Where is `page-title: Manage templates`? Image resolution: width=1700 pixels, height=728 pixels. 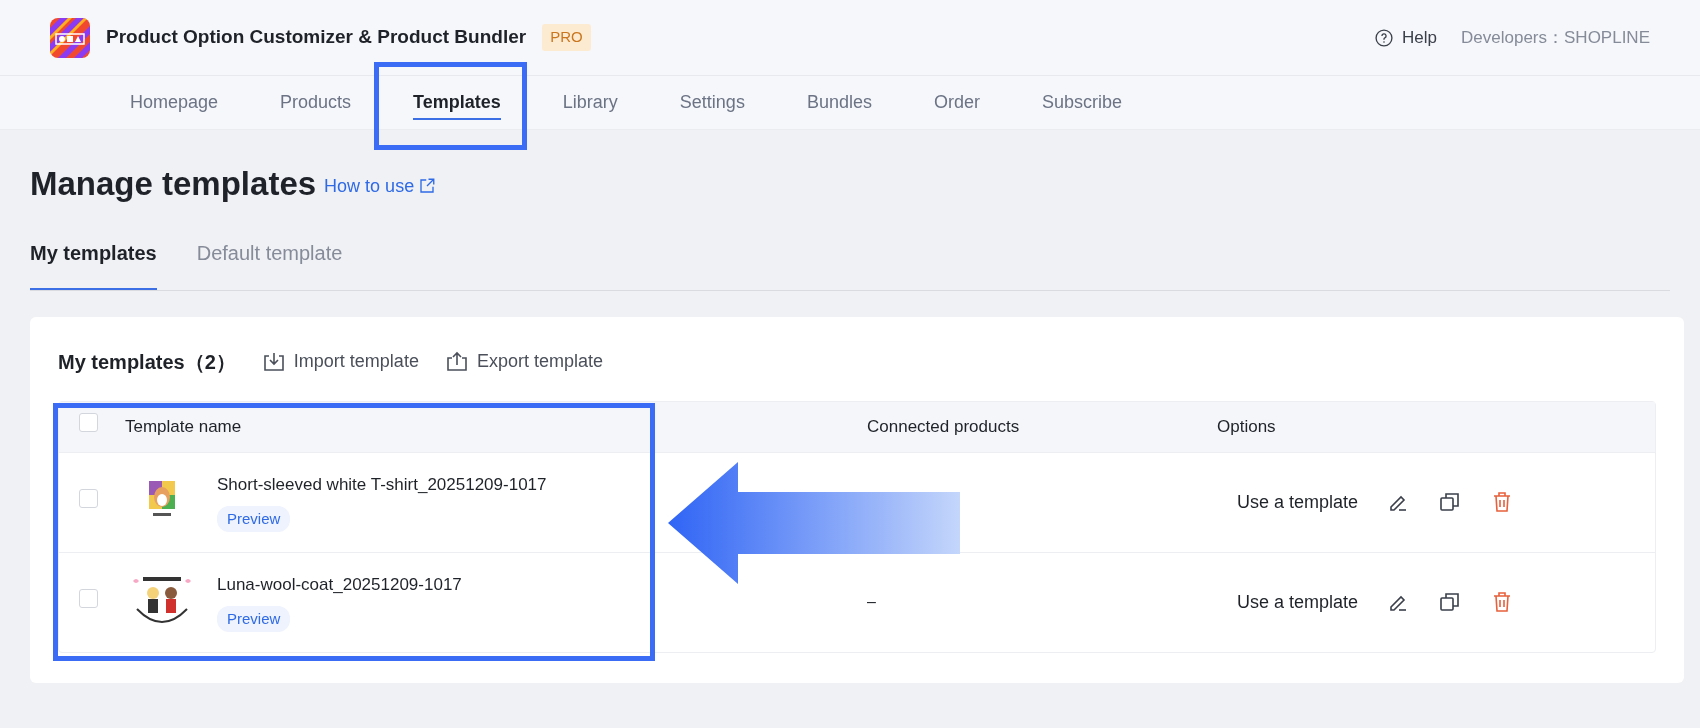 page-title: Manage templates is located at coordinates (173, 184).